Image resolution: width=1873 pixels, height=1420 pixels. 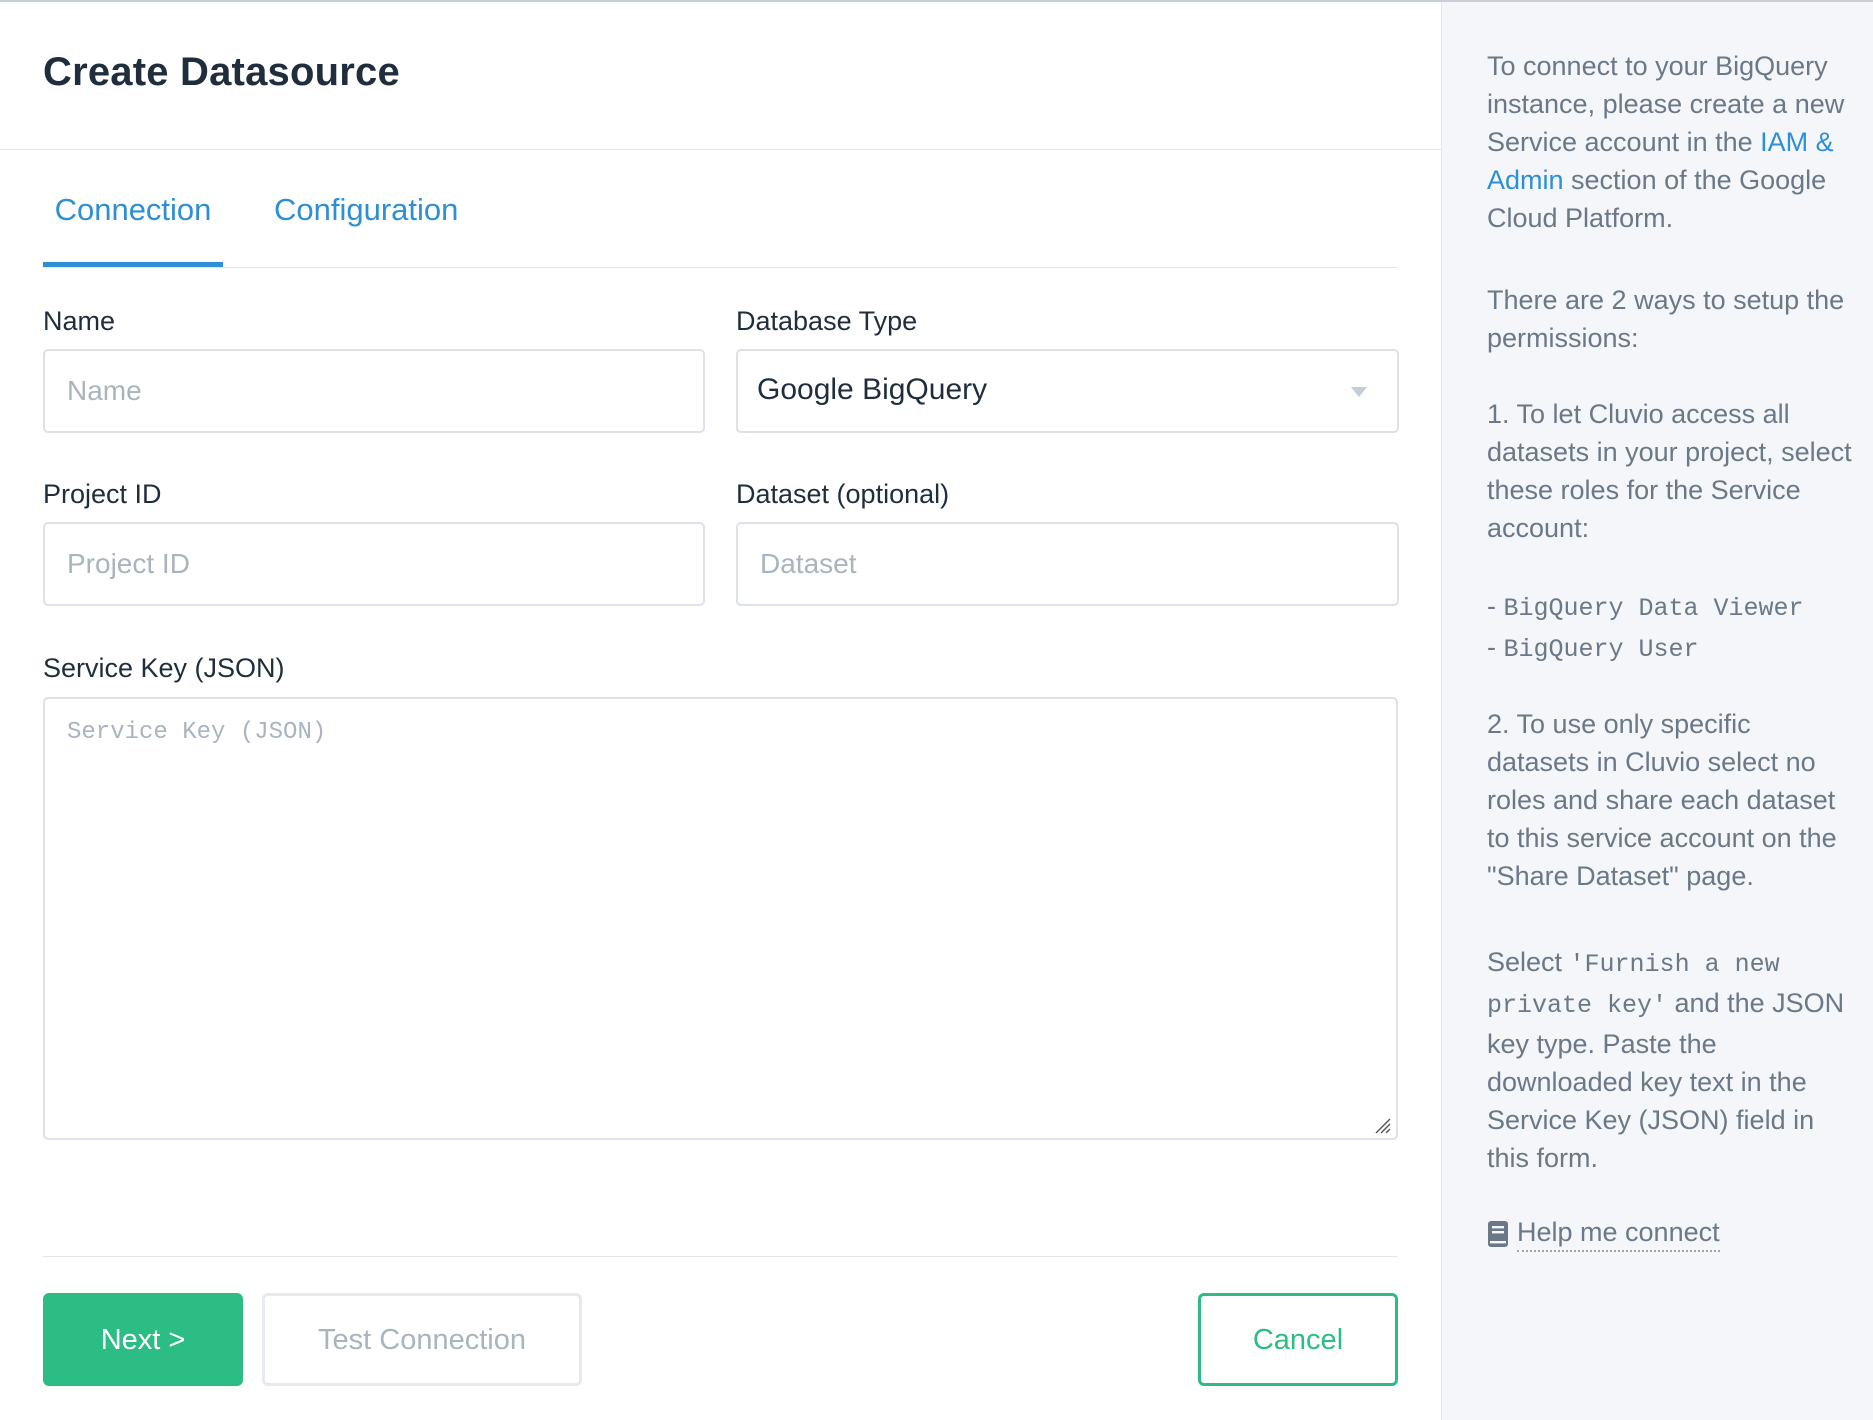 I want to click on footer-divider, so click(x=720, y=1256).